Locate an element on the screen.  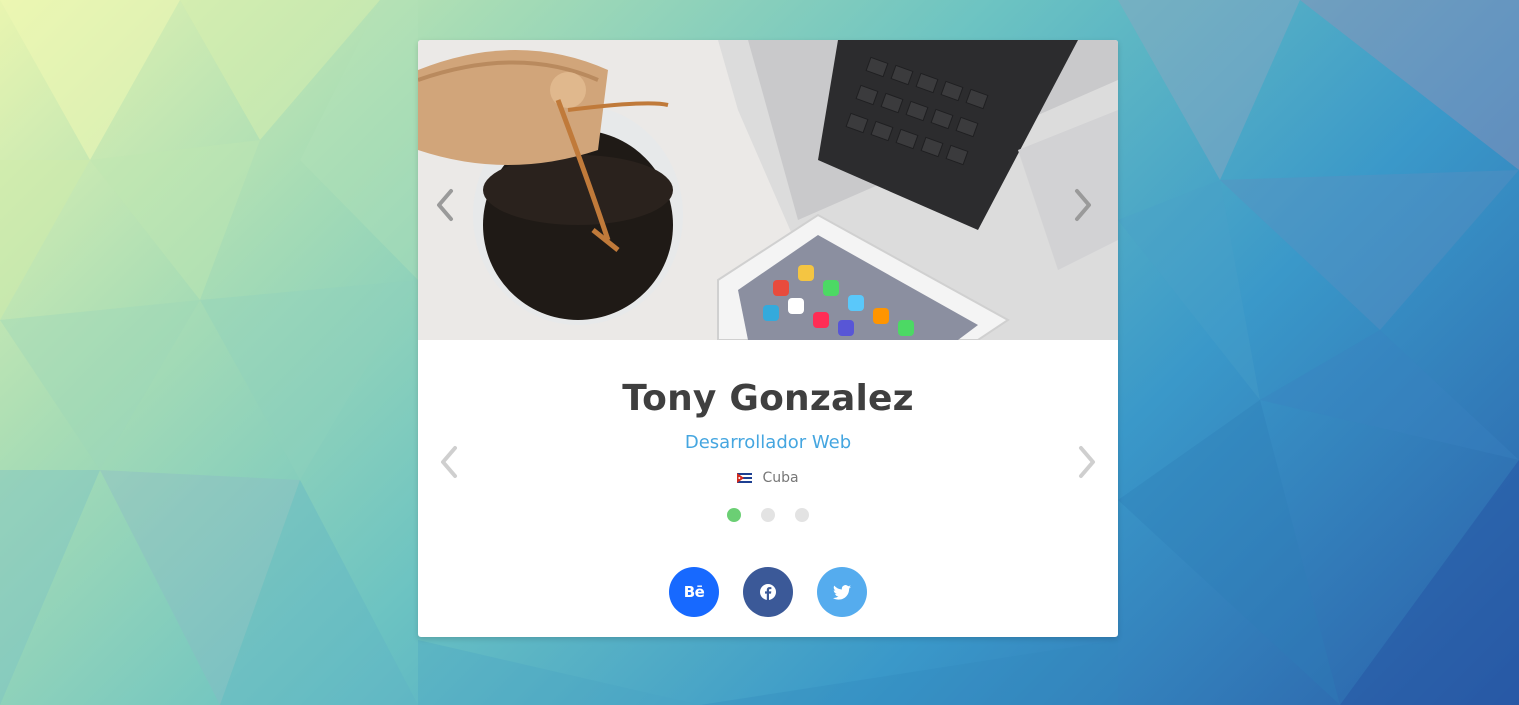
chevron-right-icon is located at coordinates (1083, 205).